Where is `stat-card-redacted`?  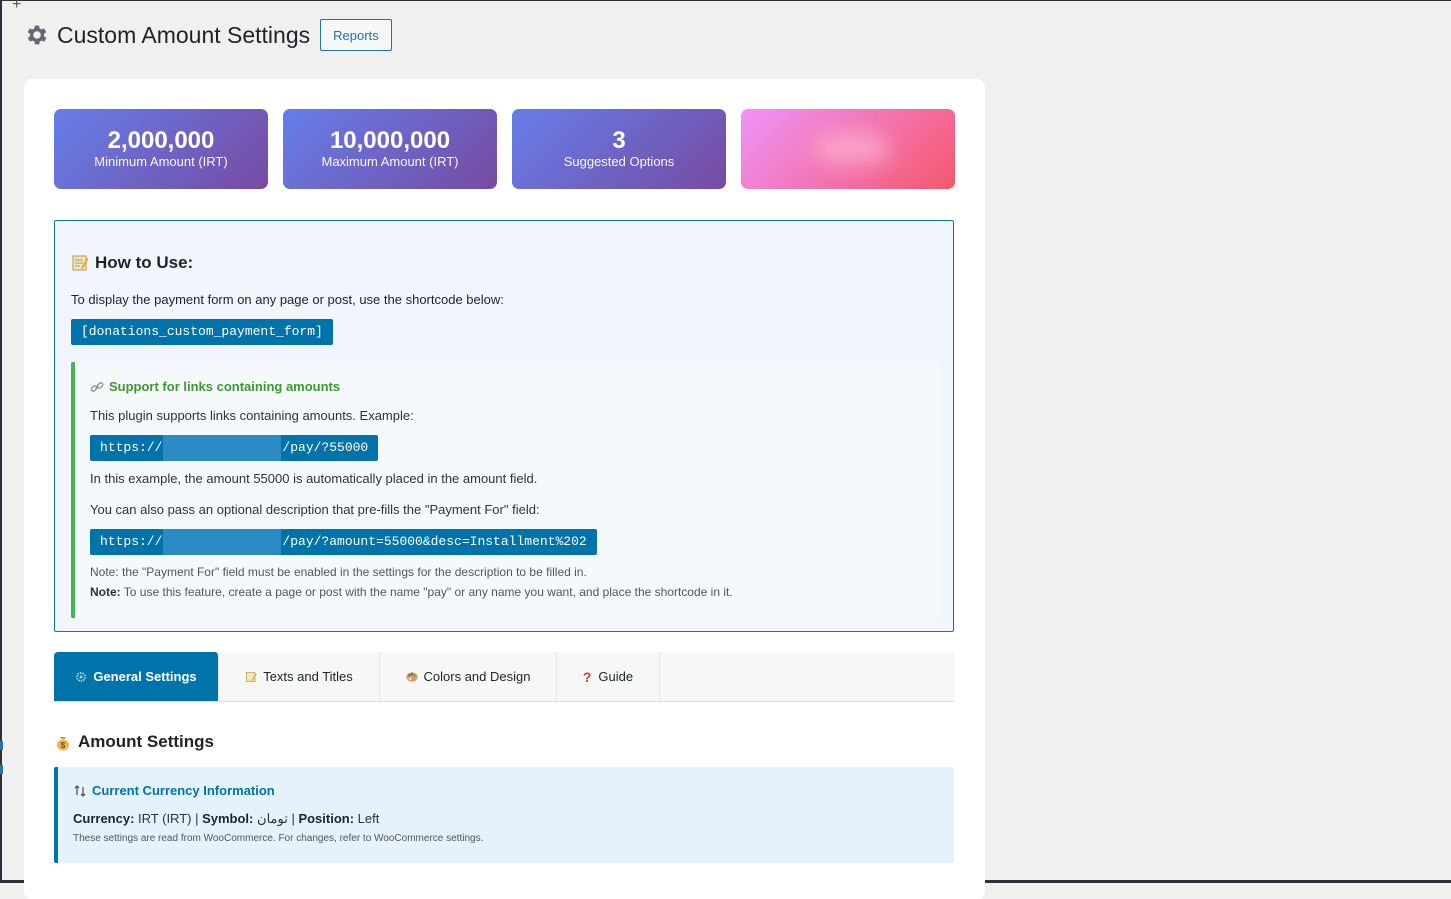 stat-card-redacted is located at coordinates (848, 149).